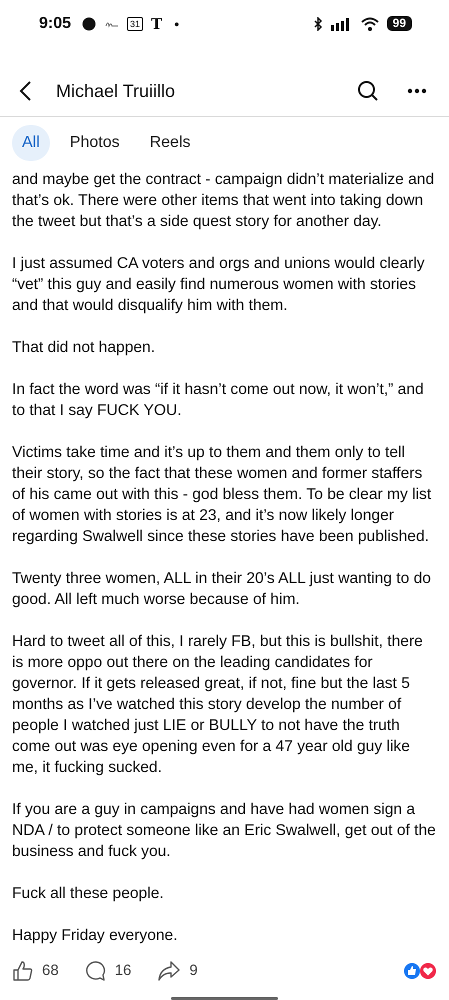 This screenshot has width=449, height=1000. Describe the element at coordinates (222, 494) in the screenshot. I see `post-paragraph: Victims take time and it’s up to them and them only to tell their story, so the fact that these women and former staffers of his came out with this - god bless them. To be clear my list of women with stories is at 23, and it’s now likely longer regarding Swalwell since these stories have been published.` at that location.